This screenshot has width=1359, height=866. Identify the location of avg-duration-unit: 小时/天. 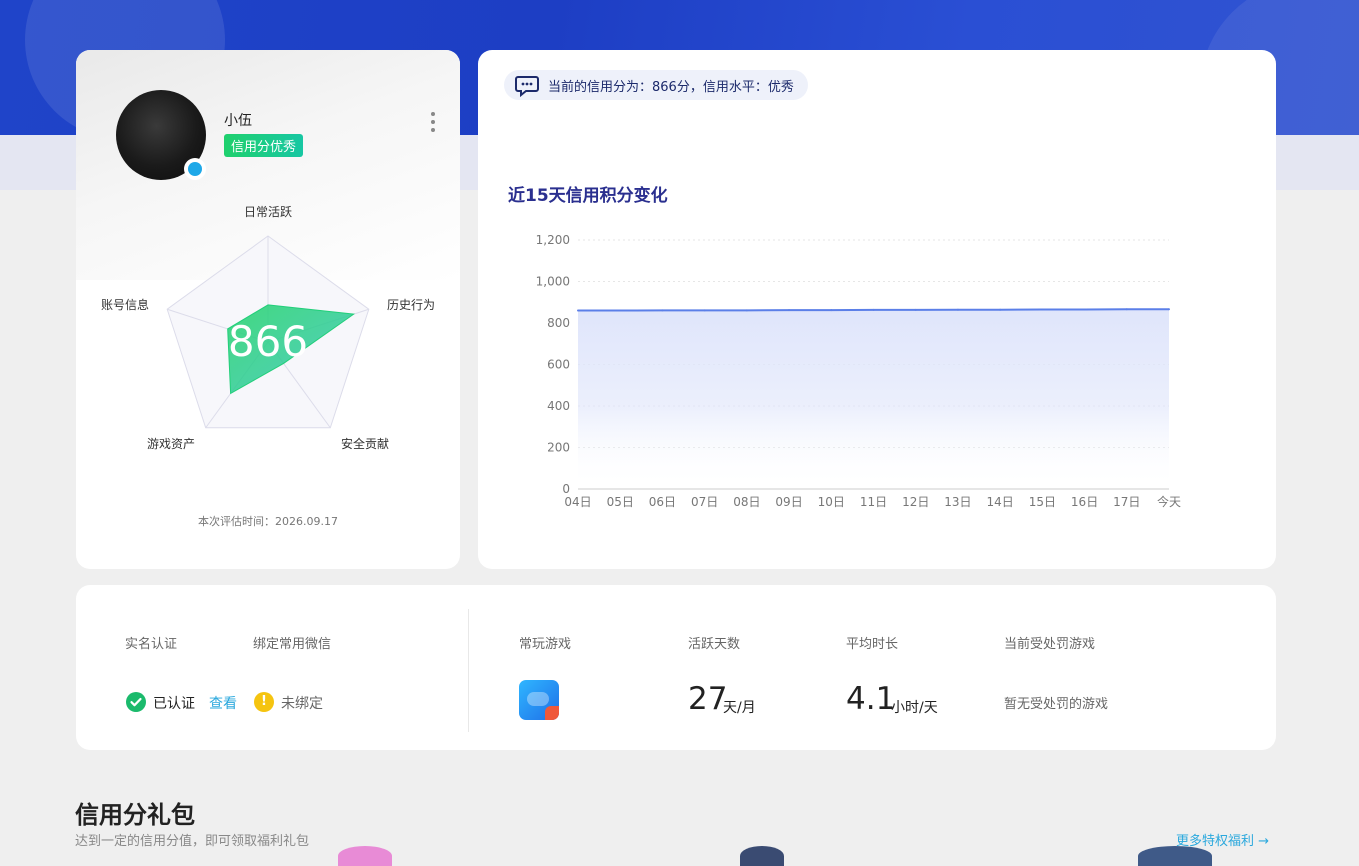
(914, 708).